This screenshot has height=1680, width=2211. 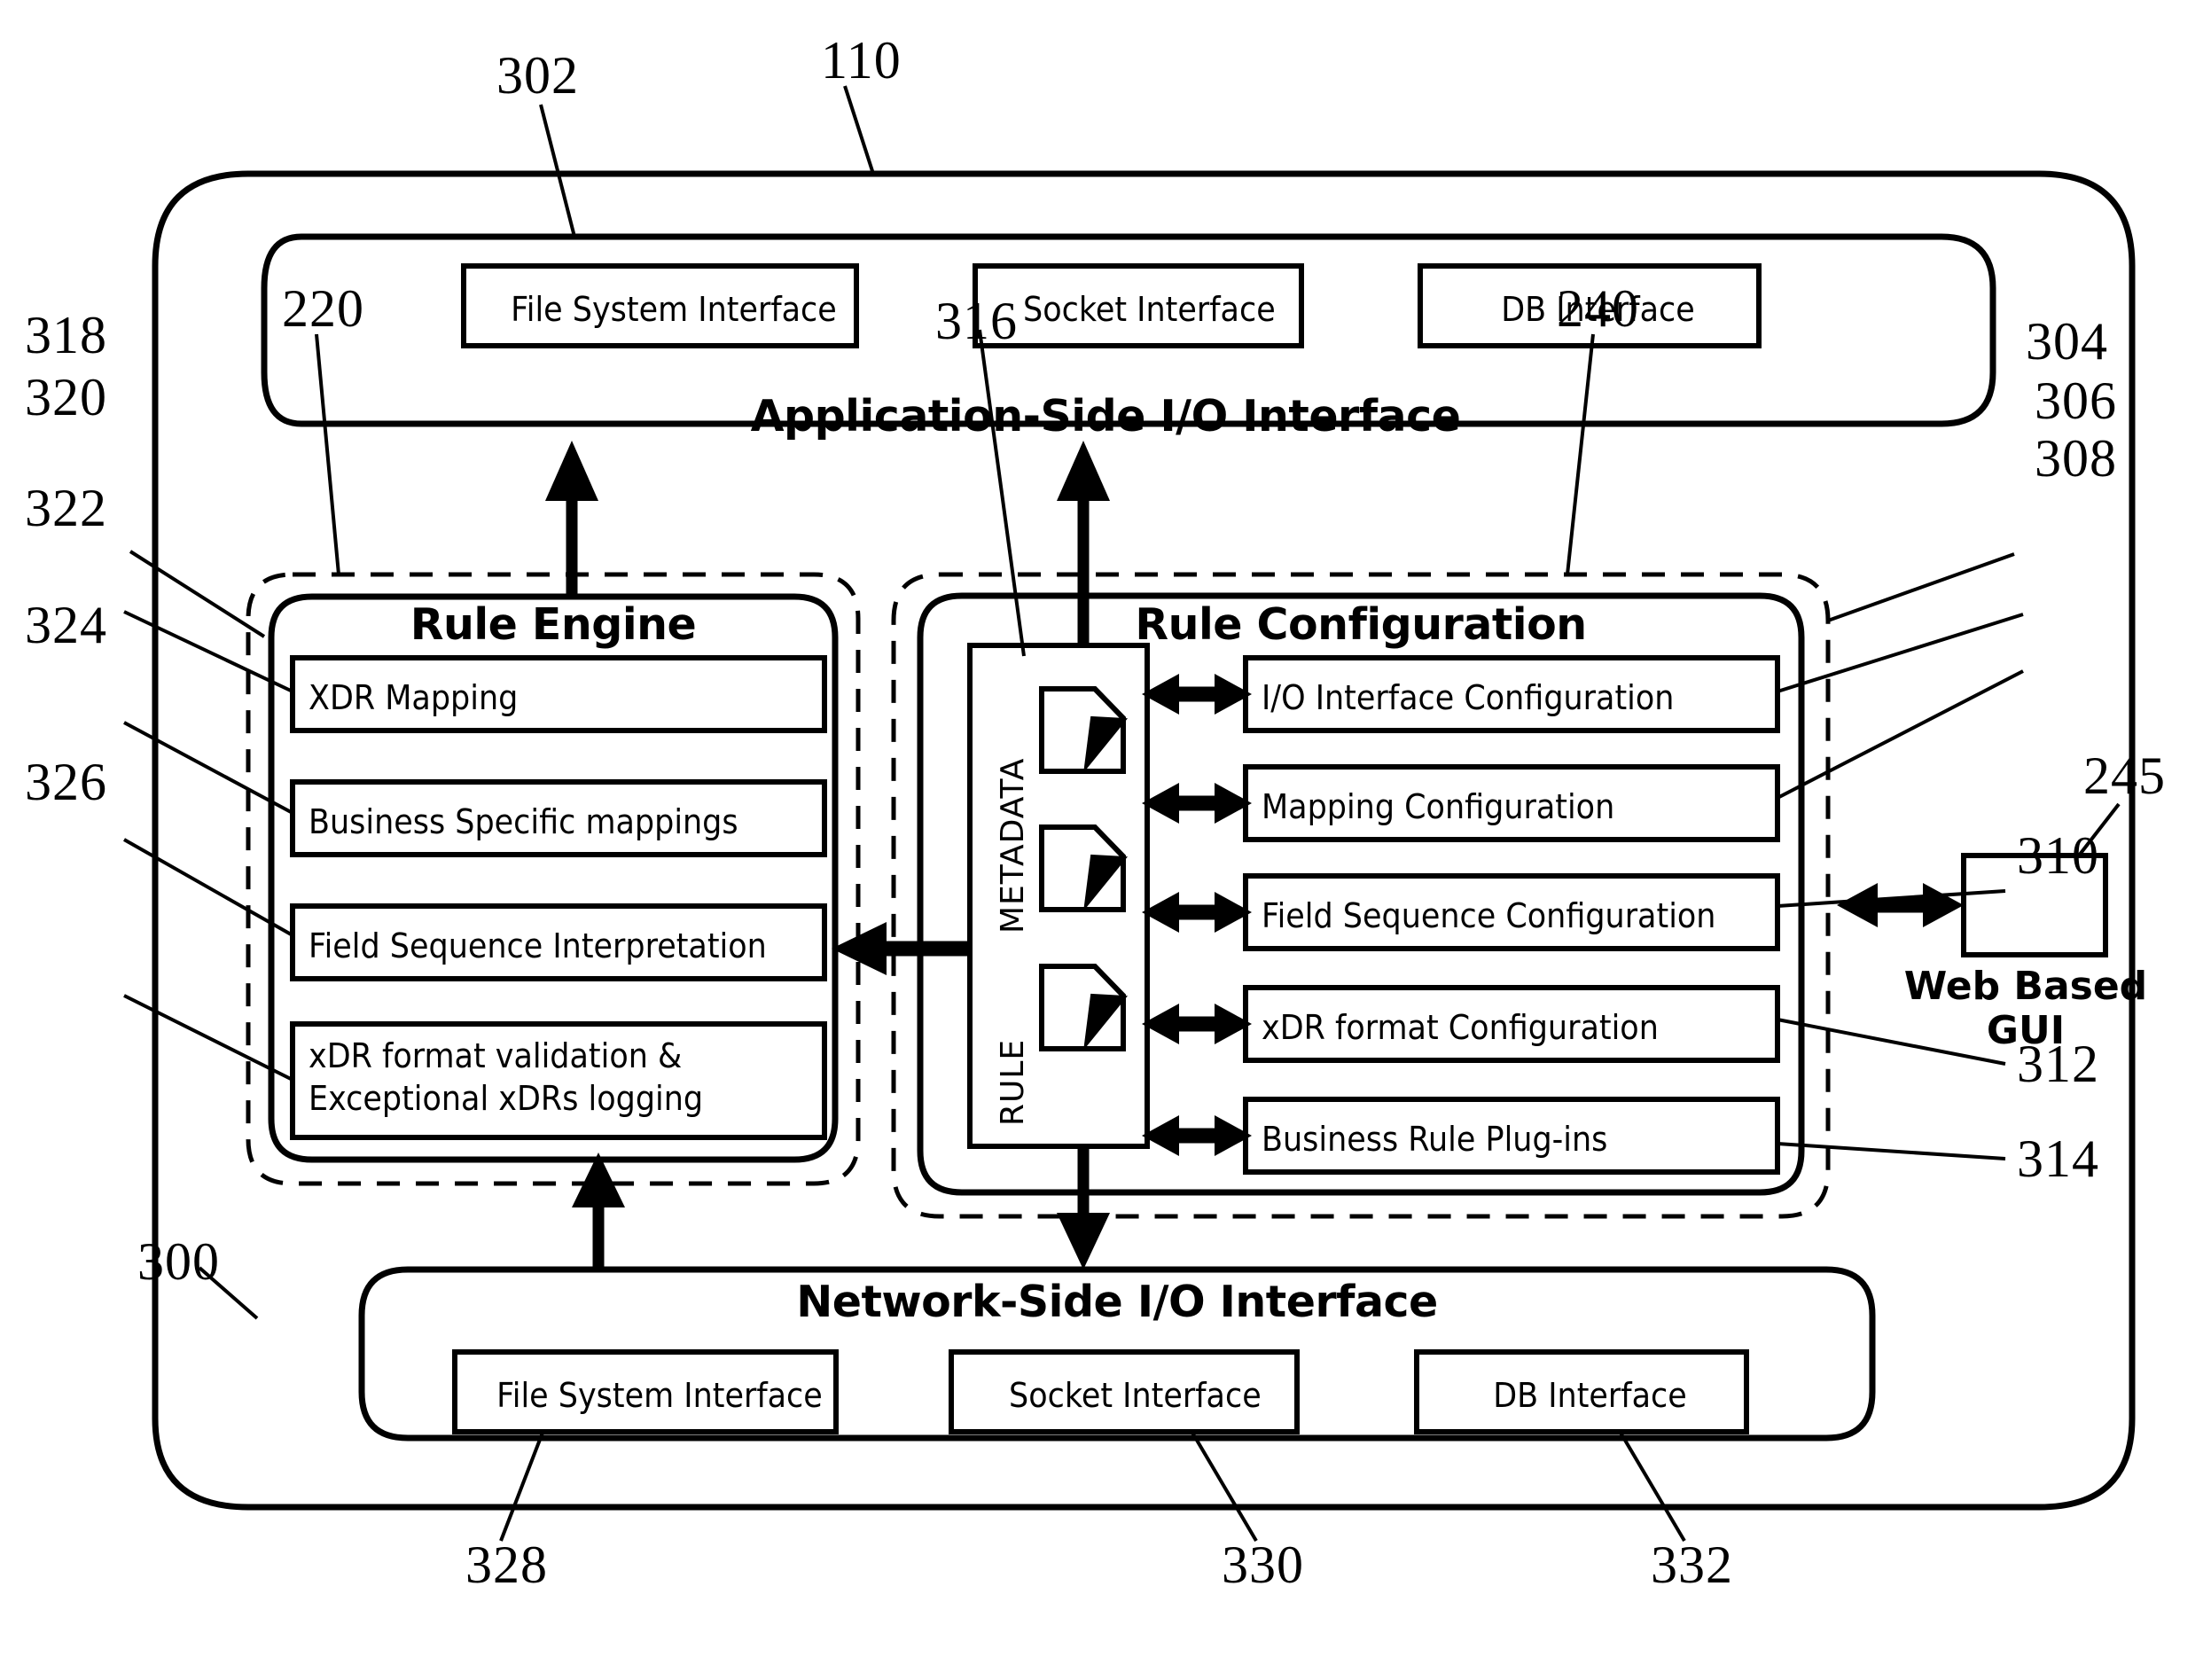 What do you see at coordinates (2067, 341) in the screenshot?
I see `refnum-304: 304` at bounding box center [2067, 341].